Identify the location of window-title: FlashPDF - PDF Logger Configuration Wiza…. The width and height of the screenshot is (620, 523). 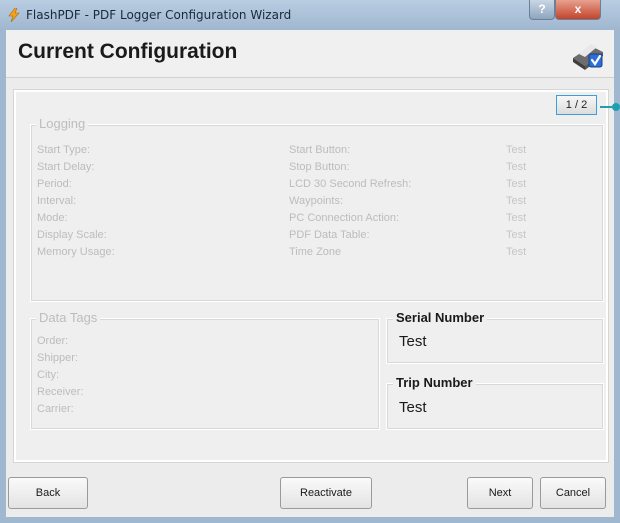
(159, 15).